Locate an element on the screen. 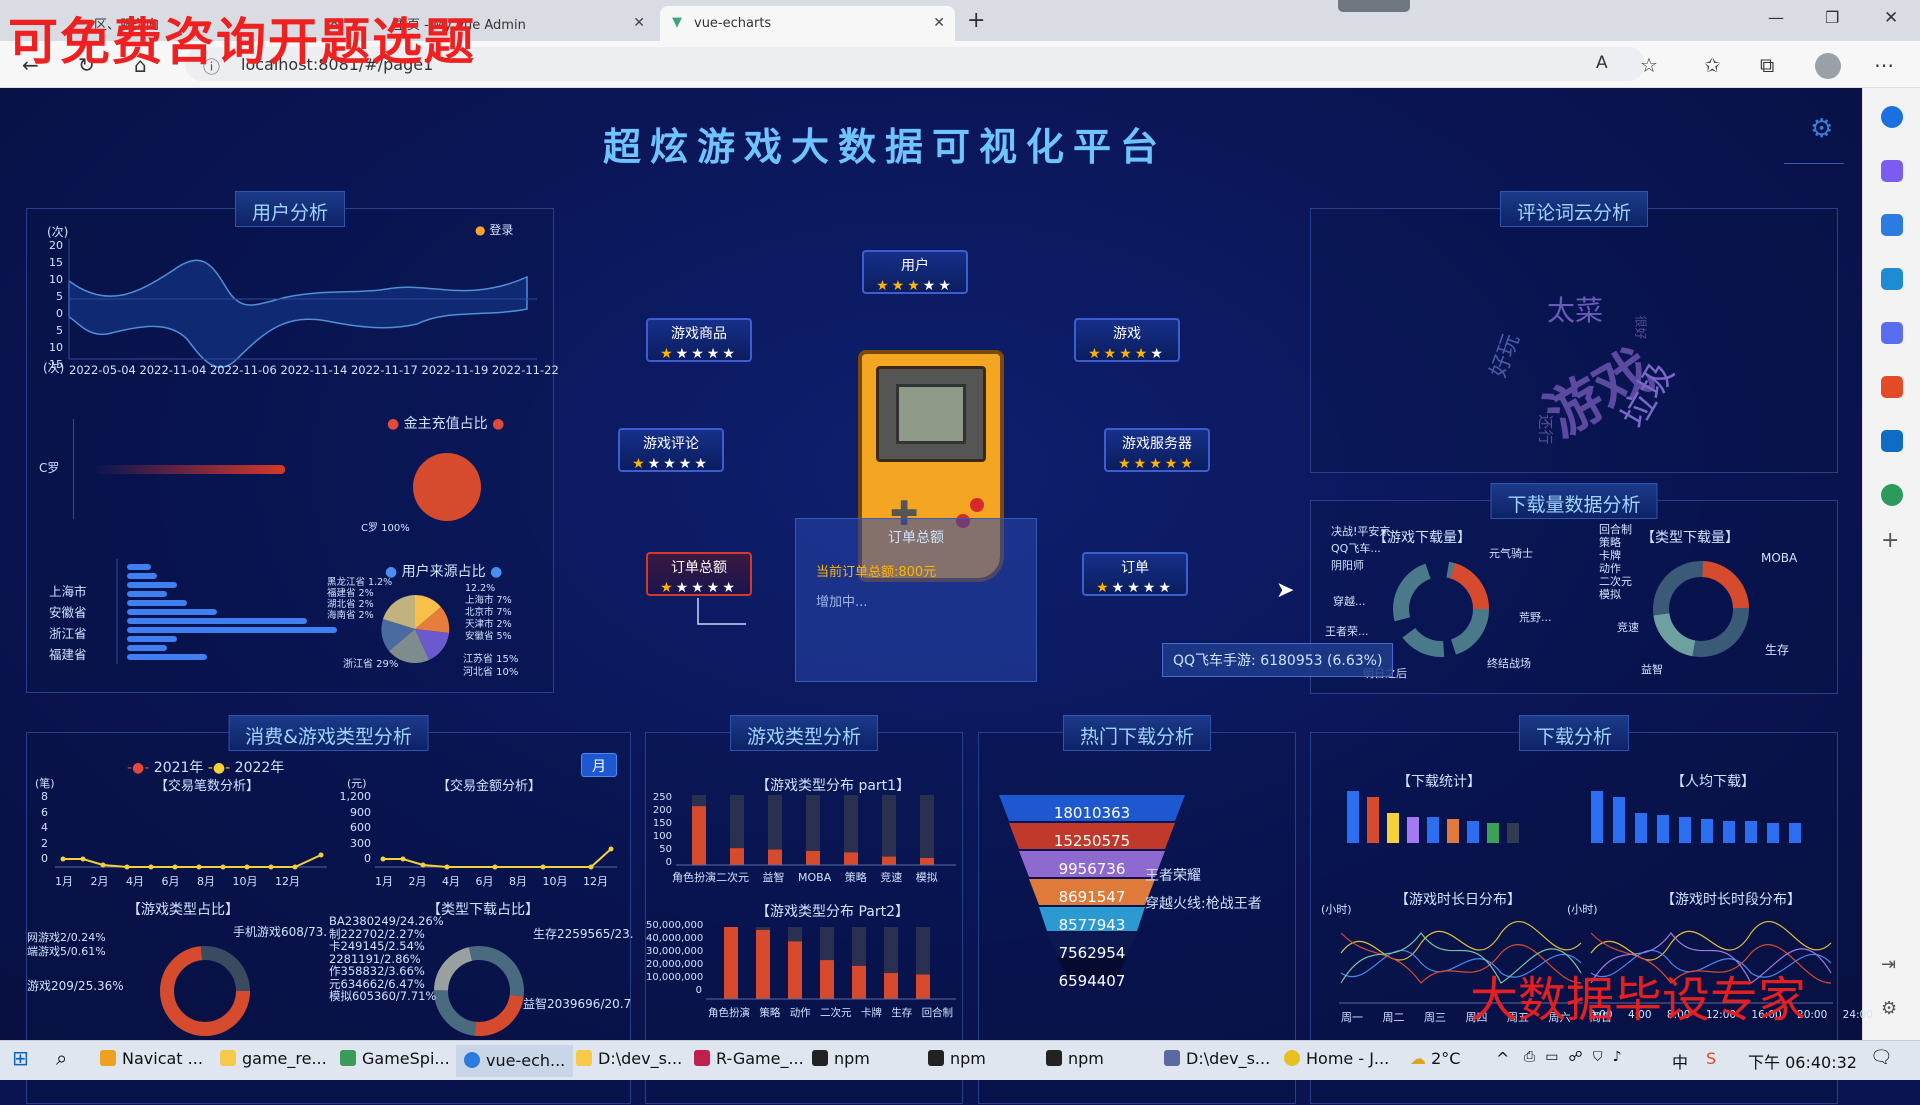 This screenshot has height=1105, width=1920. copilot-icon is located at coordinates (1892, 171).